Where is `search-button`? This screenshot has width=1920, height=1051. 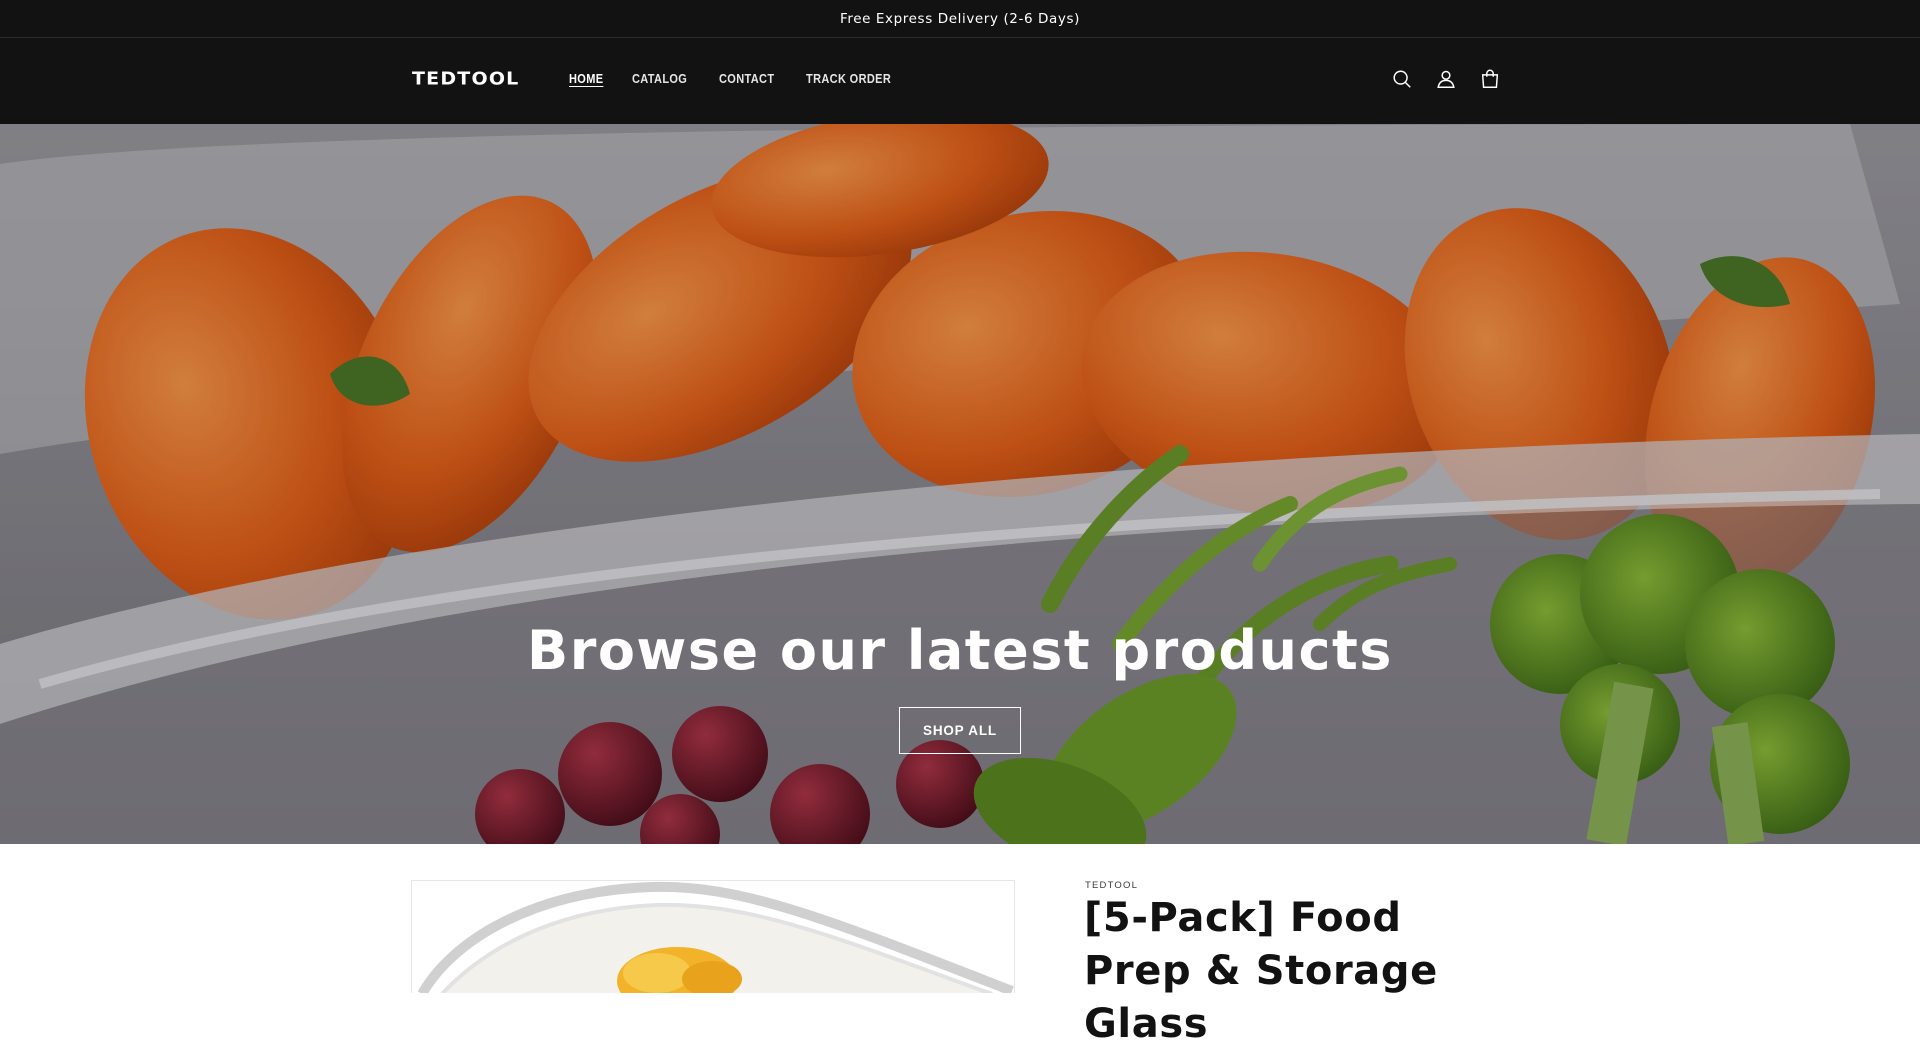 search-button is located at coordinates (1402, 79).